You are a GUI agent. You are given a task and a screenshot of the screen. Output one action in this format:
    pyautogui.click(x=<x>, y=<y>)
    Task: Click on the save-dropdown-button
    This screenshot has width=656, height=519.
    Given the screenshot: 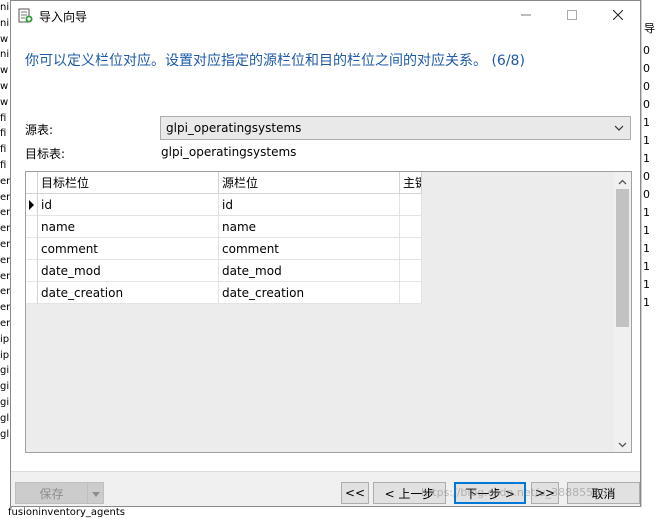 What is the action you would take?
    pyautogui.click(x=95, y=493)
    